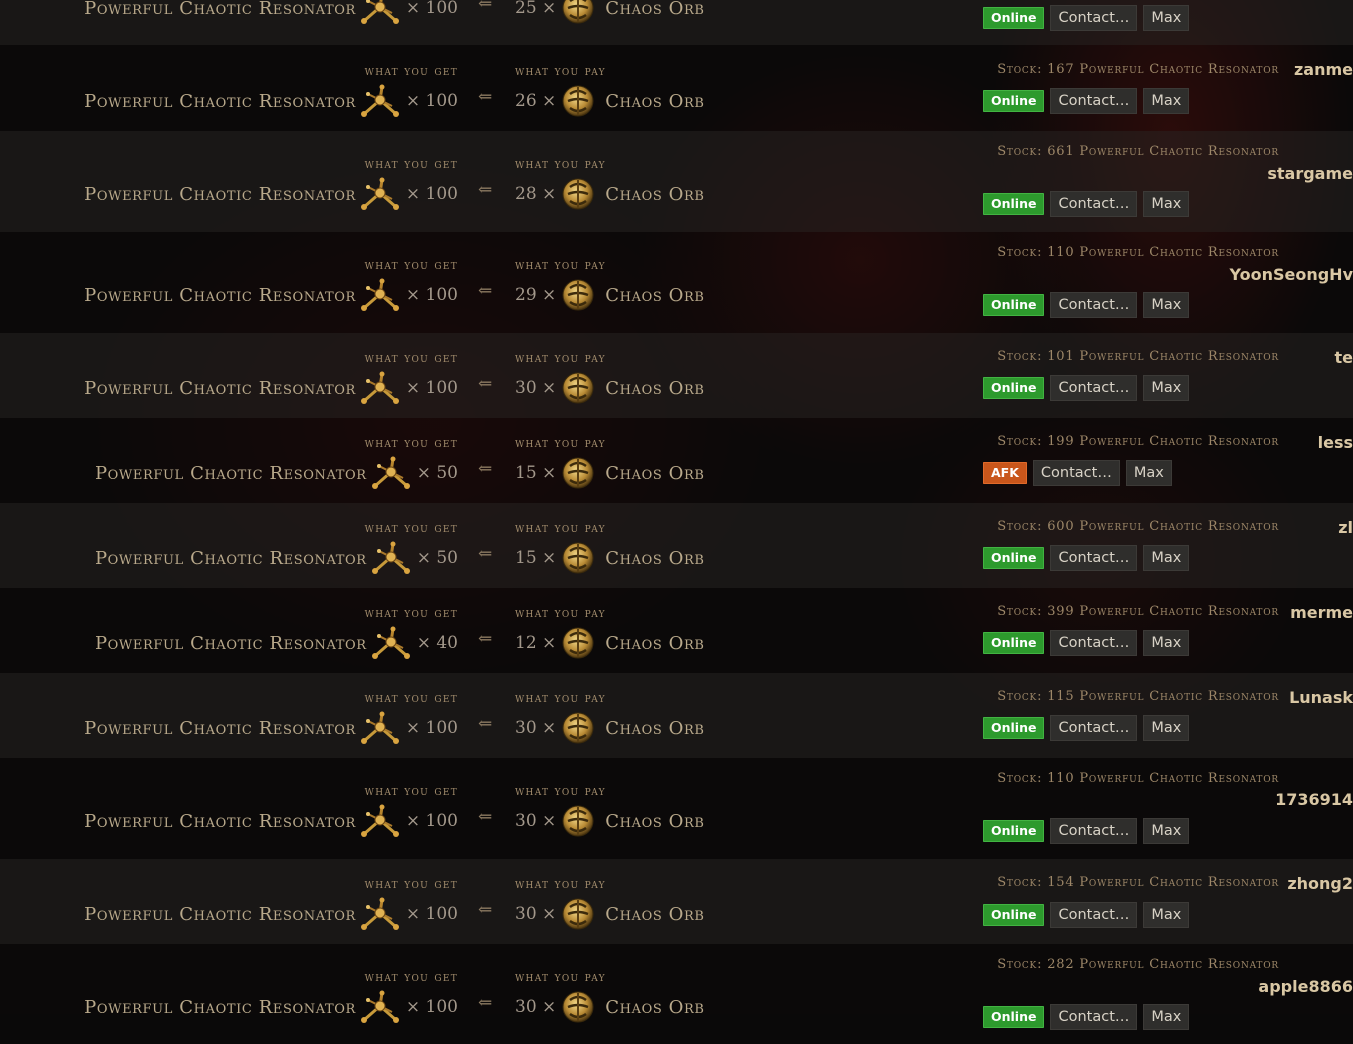  What do you see at coordinates (676, 799) in the screenshot?
I see `seller-account-name: 1736914` at bounding box center [676, 799].